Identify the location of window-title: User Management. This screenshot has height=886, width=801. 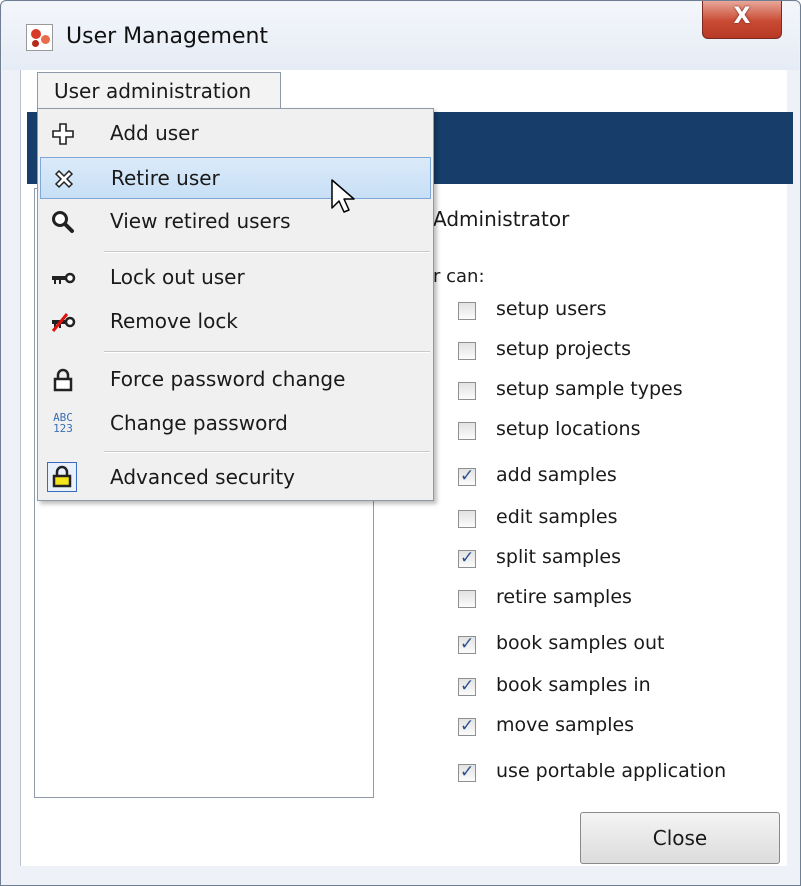
(167, 36).